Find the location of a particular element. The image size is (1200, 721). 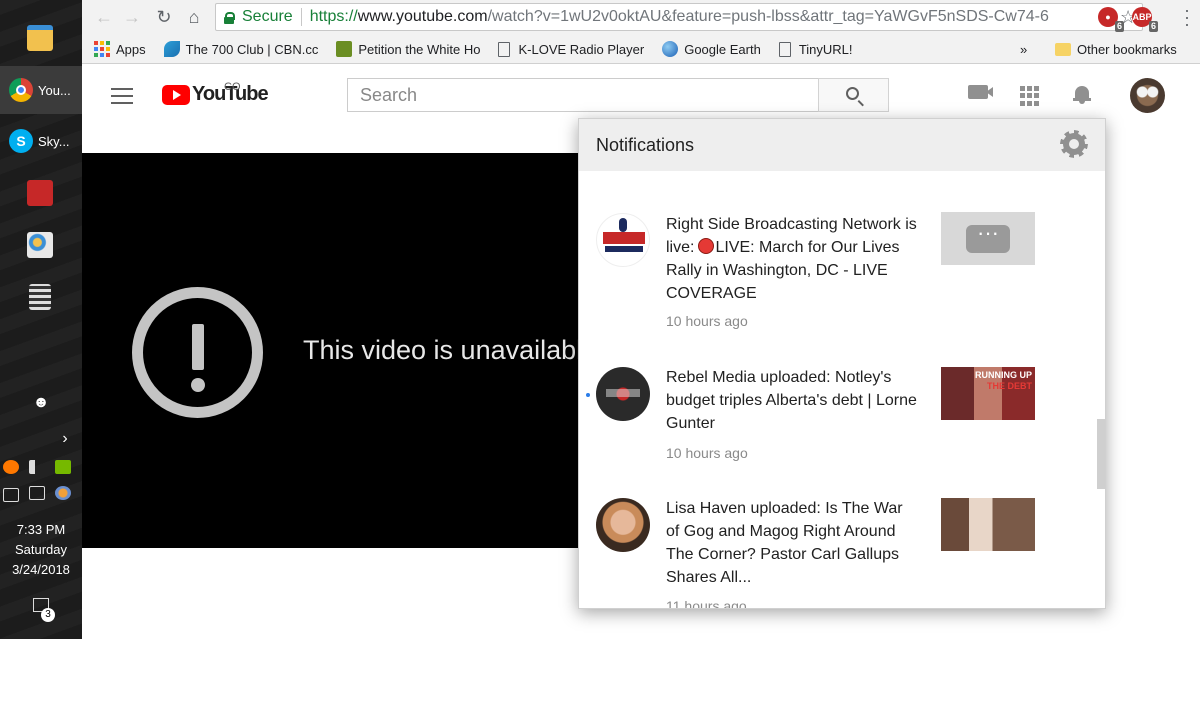

chrome-icon is located at coordinates (21, 90).